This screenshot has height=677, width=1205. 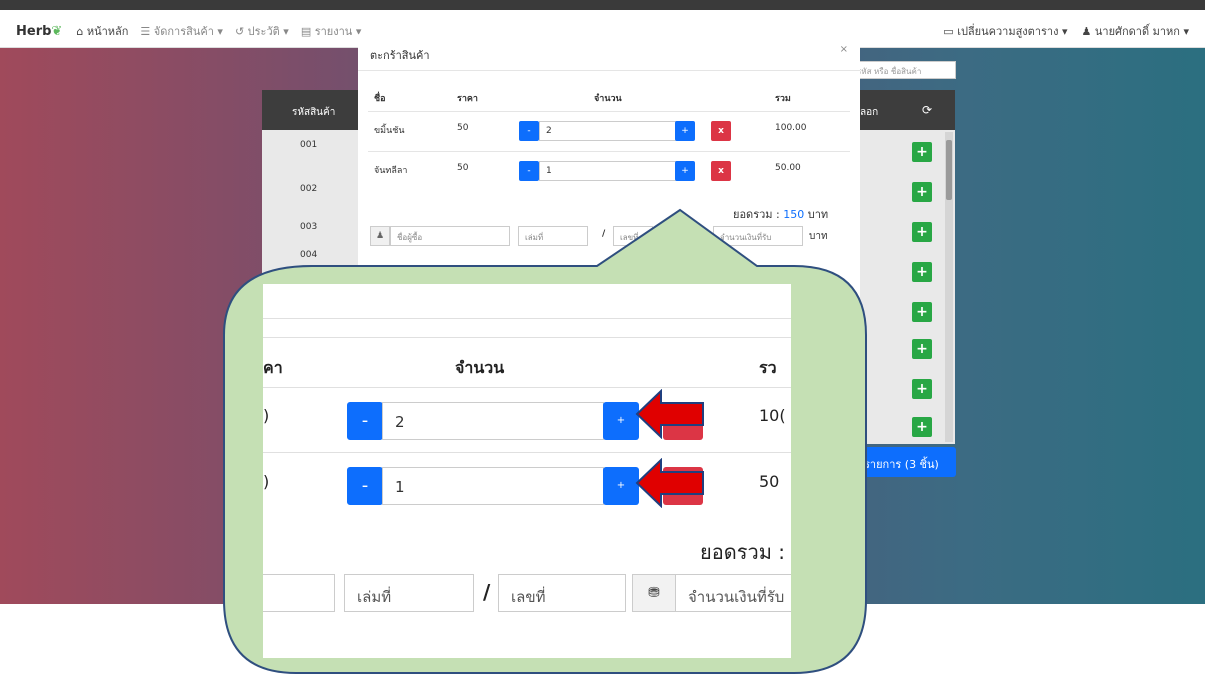 What do you see at coordinates (772, 415) in the screenshot?
I see `zoom-item-total: 10(` at bounding box center [772, 415].